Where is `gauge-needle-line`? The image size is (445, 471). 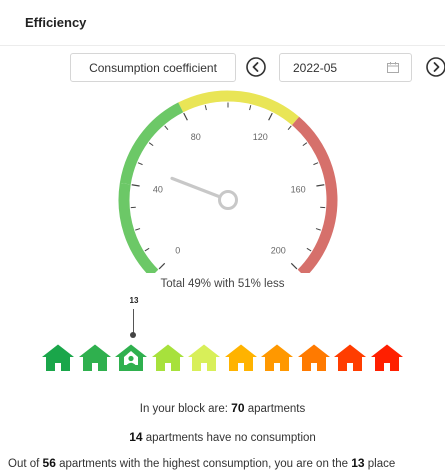 gauge-needle-line is located at coordinates (196, 187).